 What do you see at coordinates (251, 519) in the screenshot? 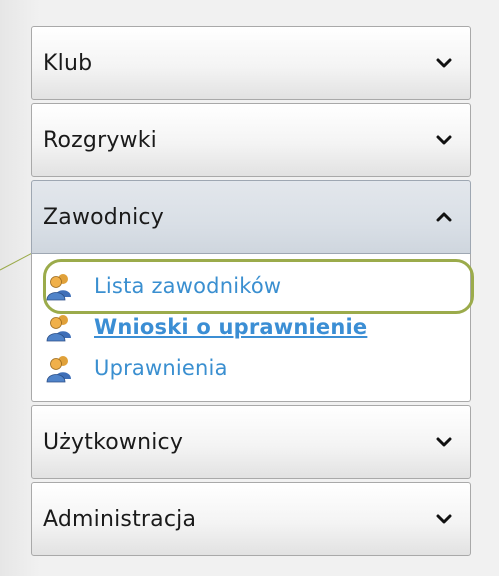
I see `section-header-administracja: Administracja` at bounding box center [251, 519].